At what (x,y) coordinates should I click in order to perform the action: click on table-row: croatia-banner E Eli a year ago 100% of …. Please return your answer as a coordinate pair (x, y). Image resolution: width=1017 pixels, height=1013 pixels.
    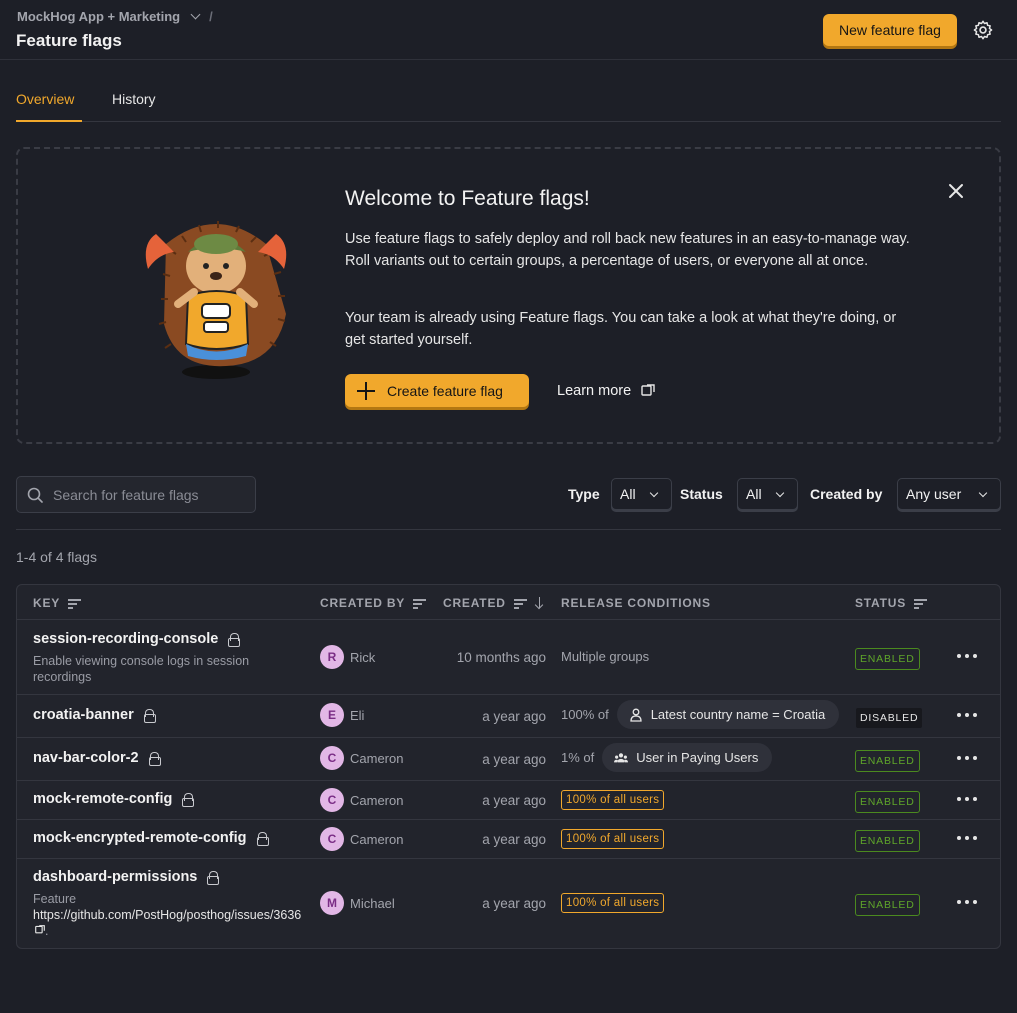
    Looking at the image, I should click on (508, 716).